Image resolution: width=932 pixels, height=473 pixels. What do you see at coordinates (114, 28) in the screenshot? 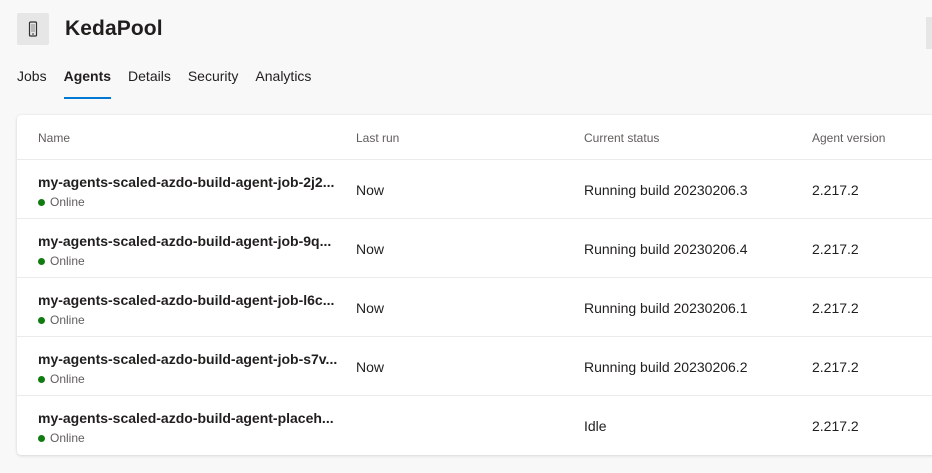
I see `page-title: KedaPool` at bounding box center [114, 28].